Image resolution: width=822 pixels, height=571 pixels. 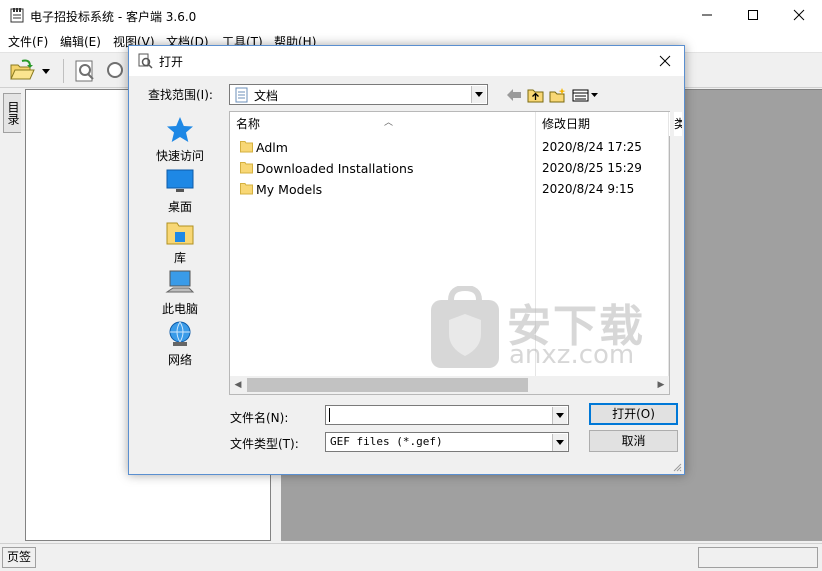 I want to click on zoom-icon, so click(x=115, y=70).